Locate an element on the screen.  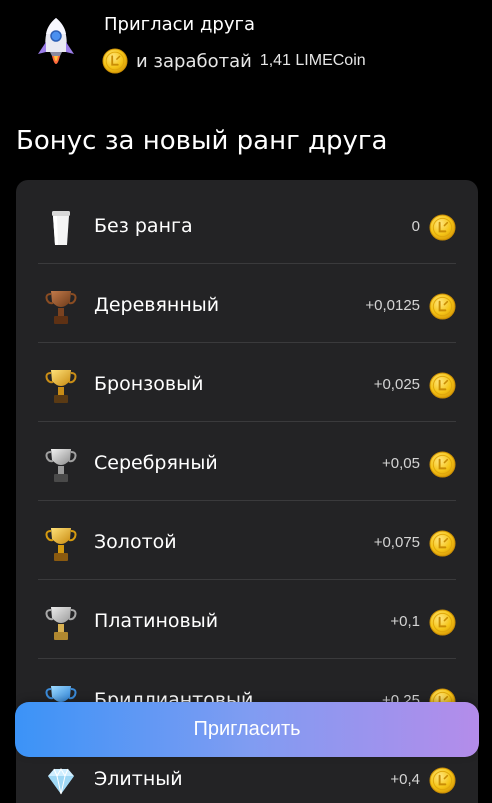
rocket-icon is located at coordinates (56, 41).